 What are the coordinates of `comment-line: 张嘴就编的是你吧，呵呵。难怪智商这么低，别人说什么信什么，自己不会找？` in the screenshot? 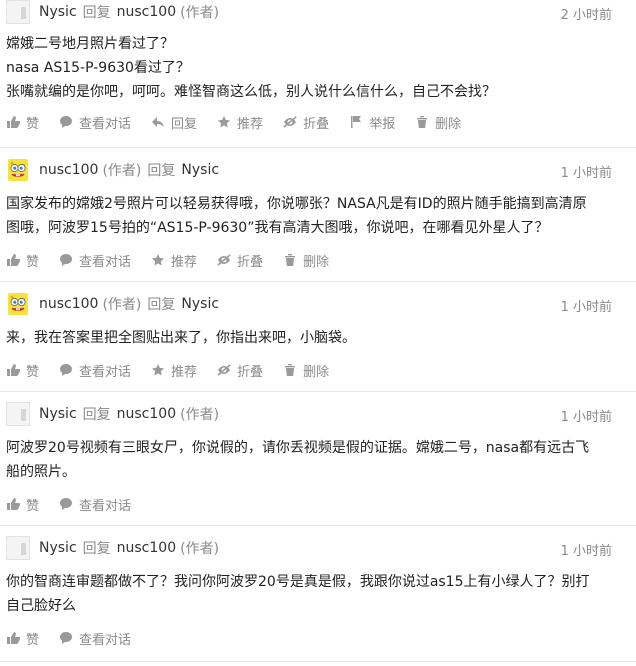 It's located at (251, 92).